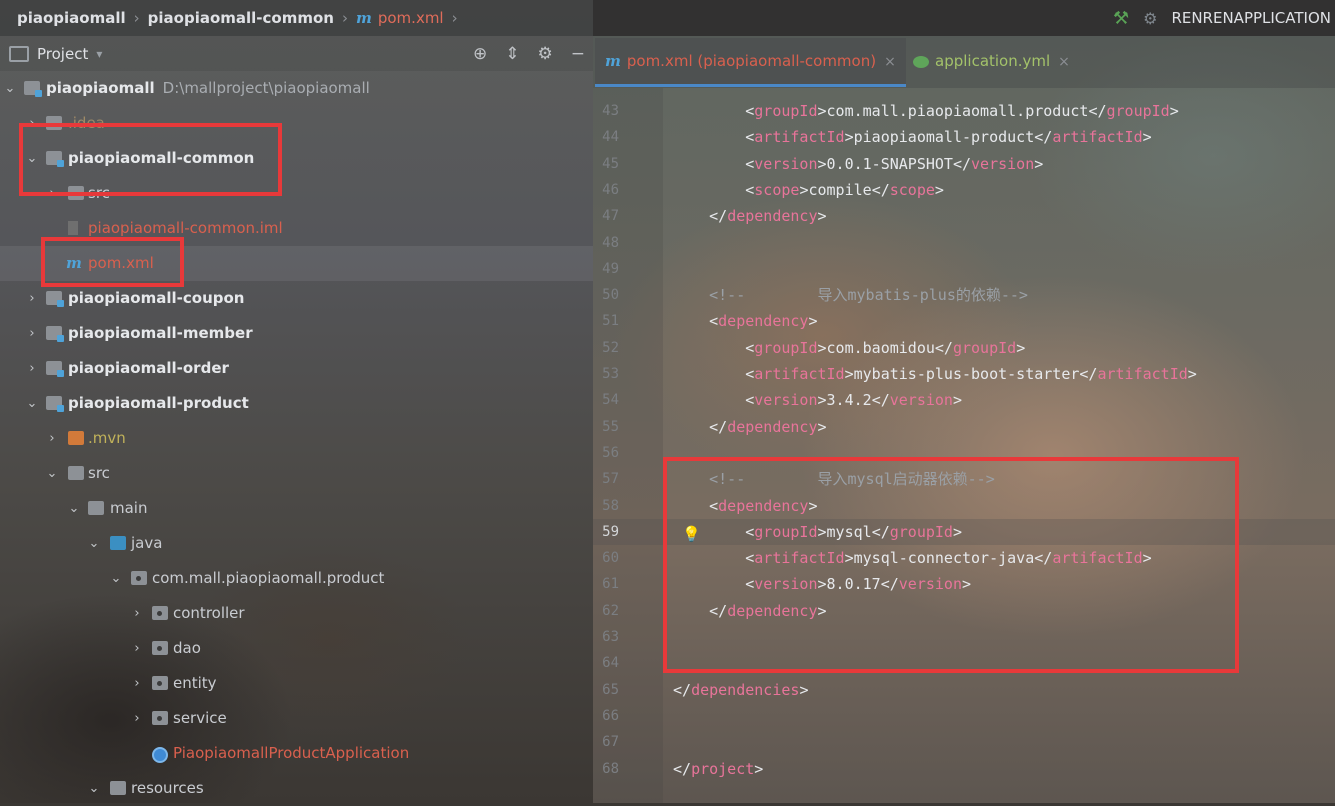 This screenshot has width=1335, height=806. What do you see at coordinates (964, 269) in the screenshot?
I see `code-line: 49` at bounding box center [964, 269].